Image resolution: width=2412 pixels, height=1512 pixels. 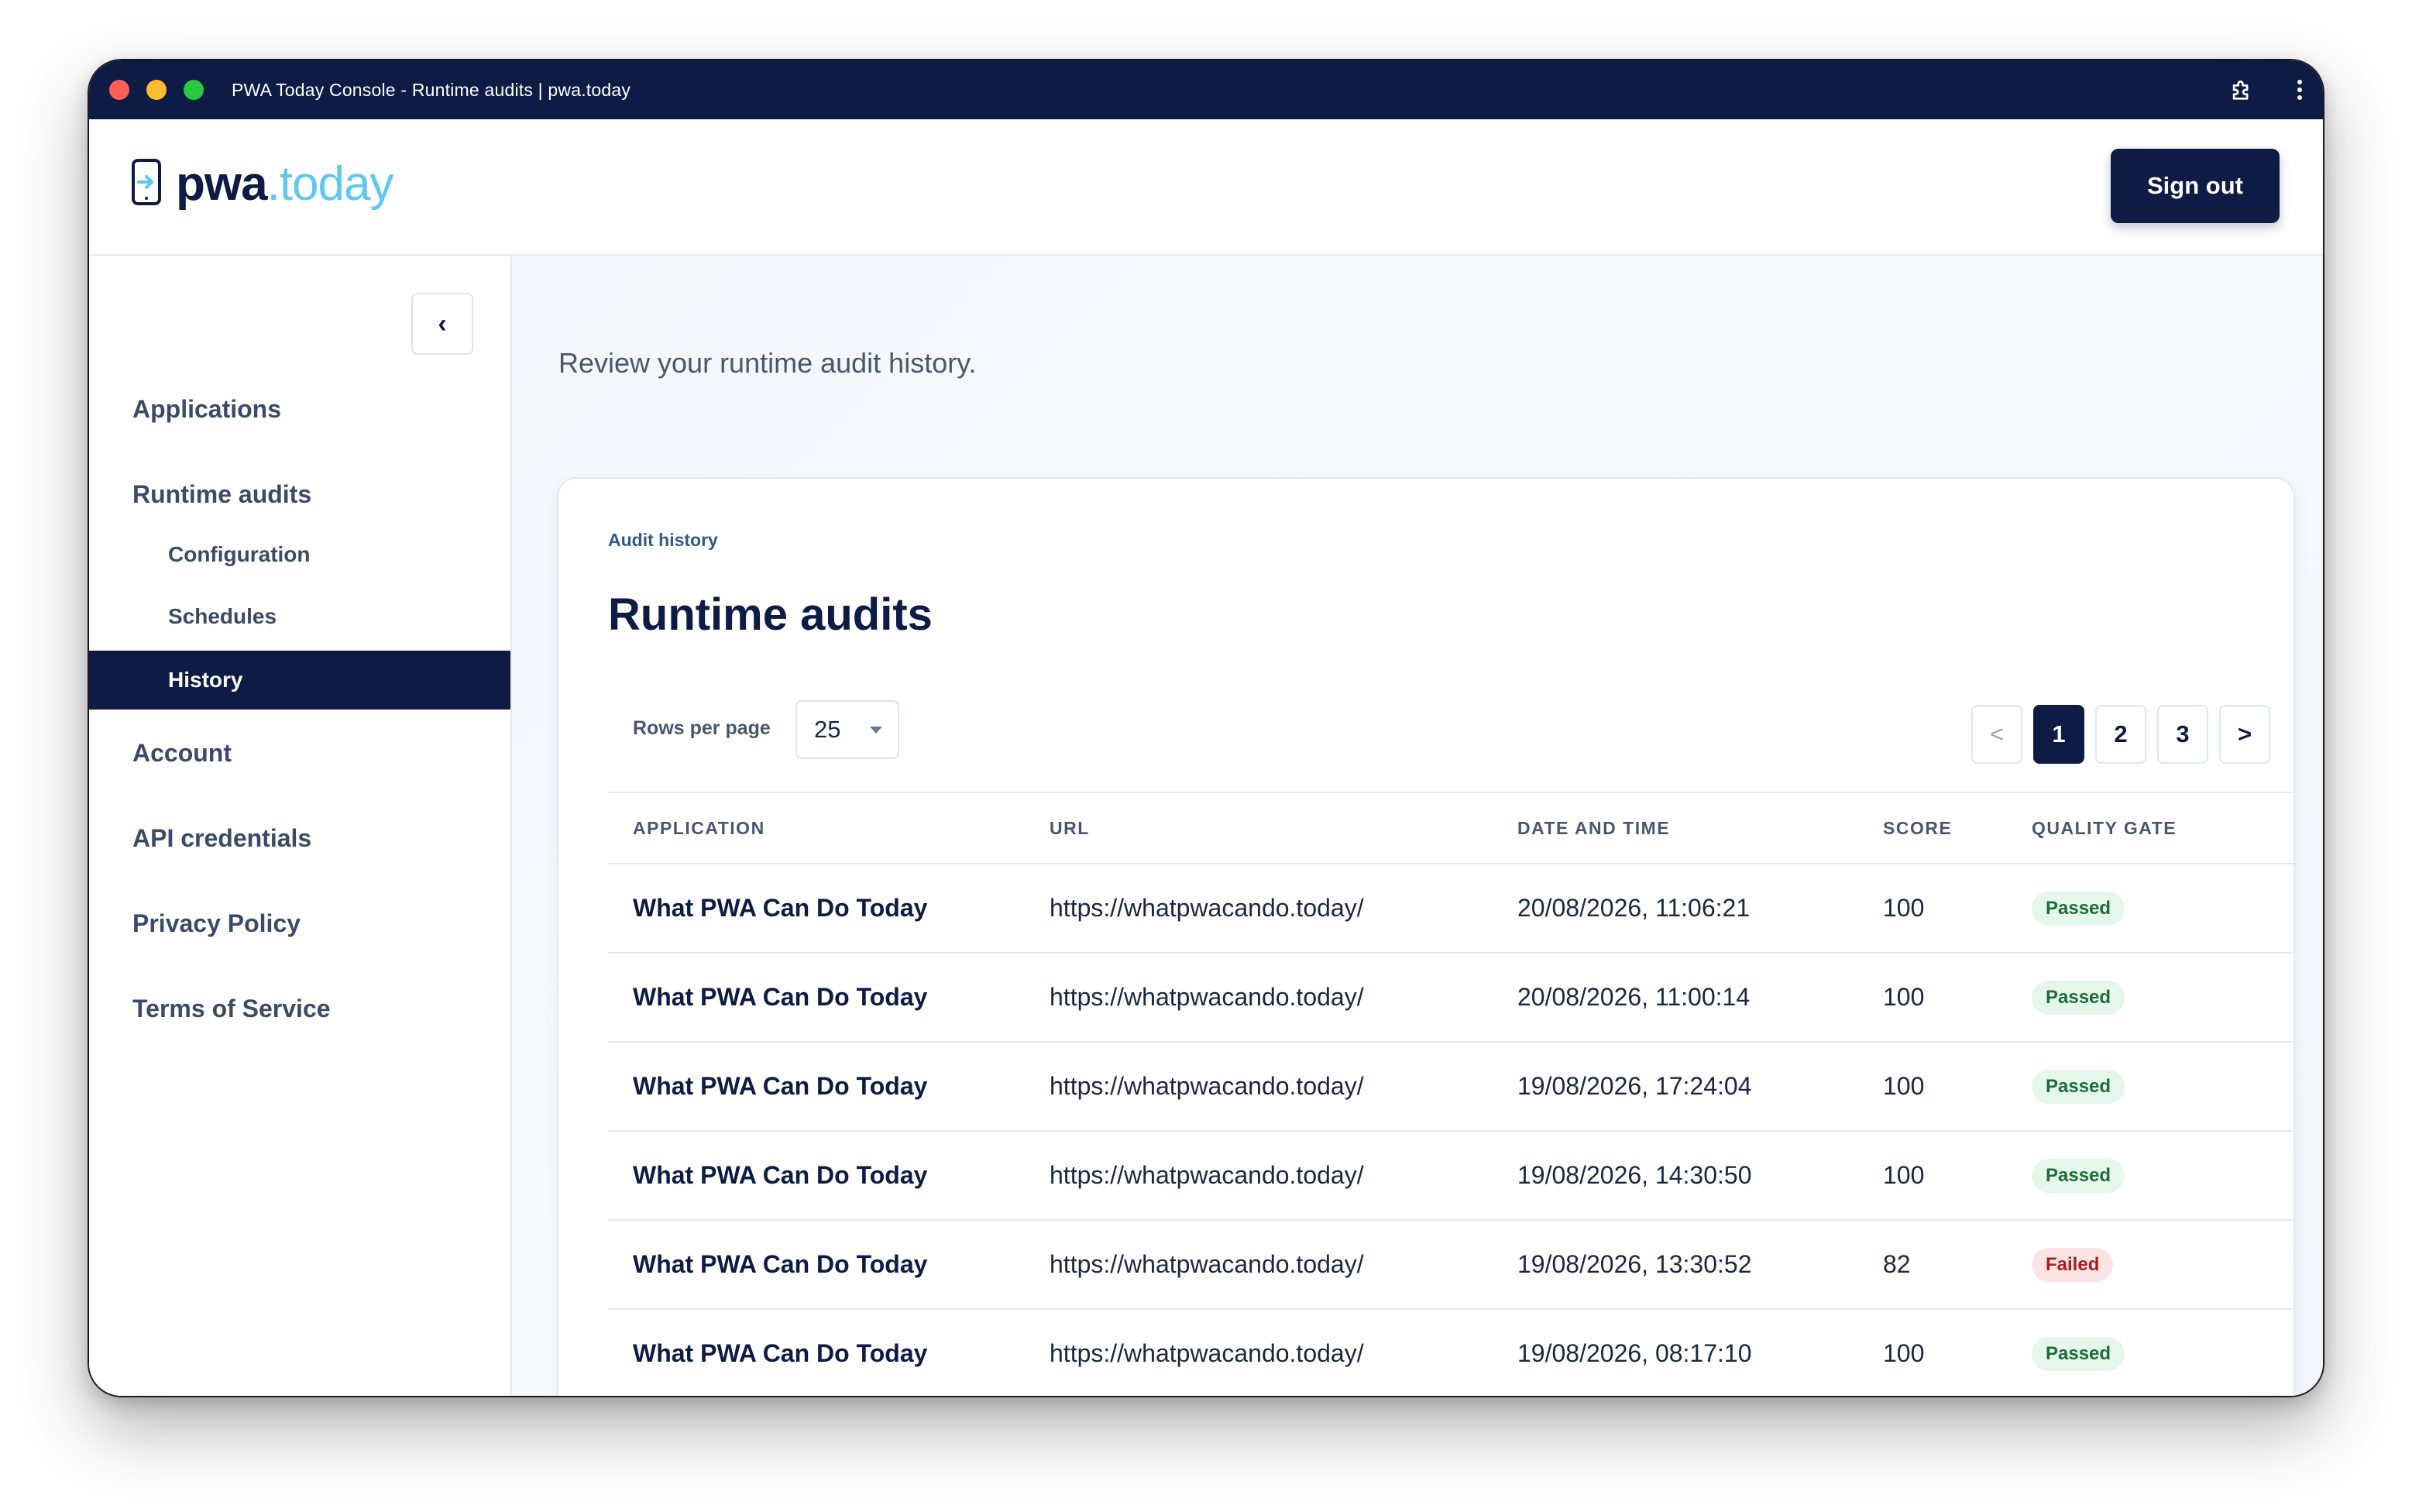 What do you see at coordinates (2164, 828) in the screenshot?
I see `column-header-quality-gate: QUALITY GATE` at bounding box center [2164, 828].